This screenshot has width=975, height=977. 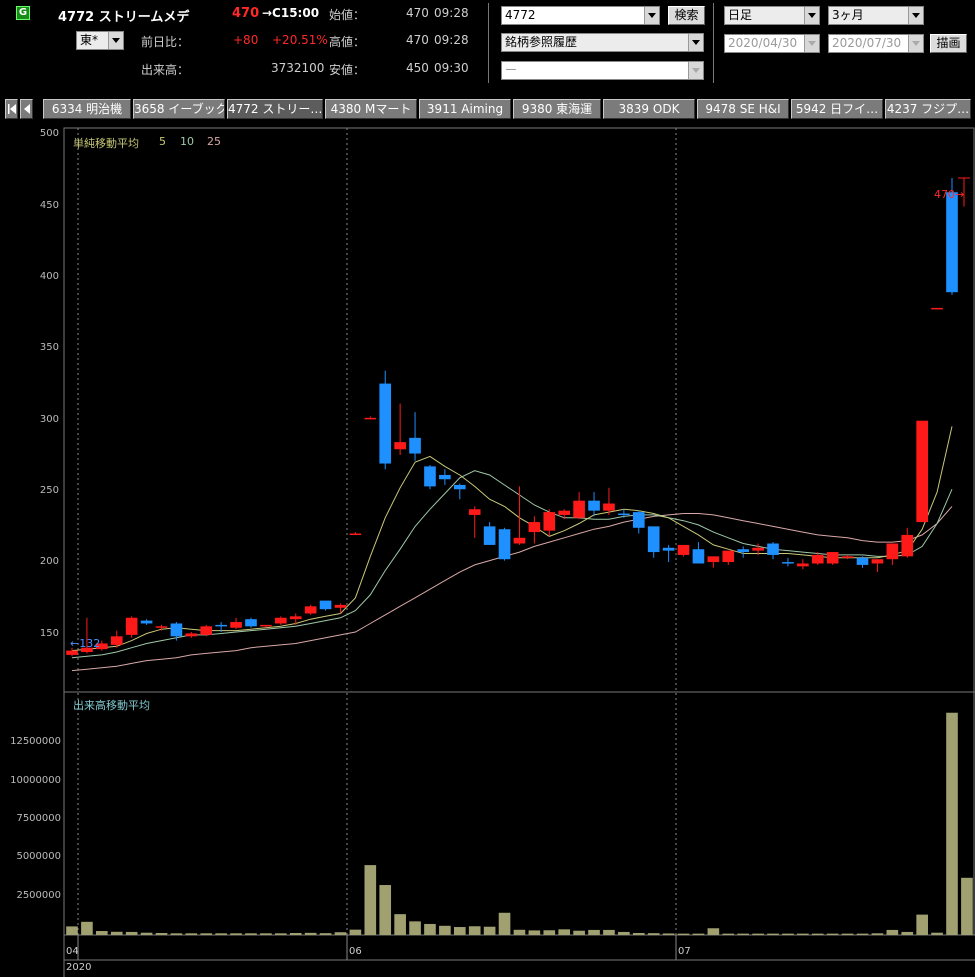 What do you see at coordinates (743, 109) in the screenshot?
I see `stock-tab: 9478 SE H&I` at bounding box center [743, 109].